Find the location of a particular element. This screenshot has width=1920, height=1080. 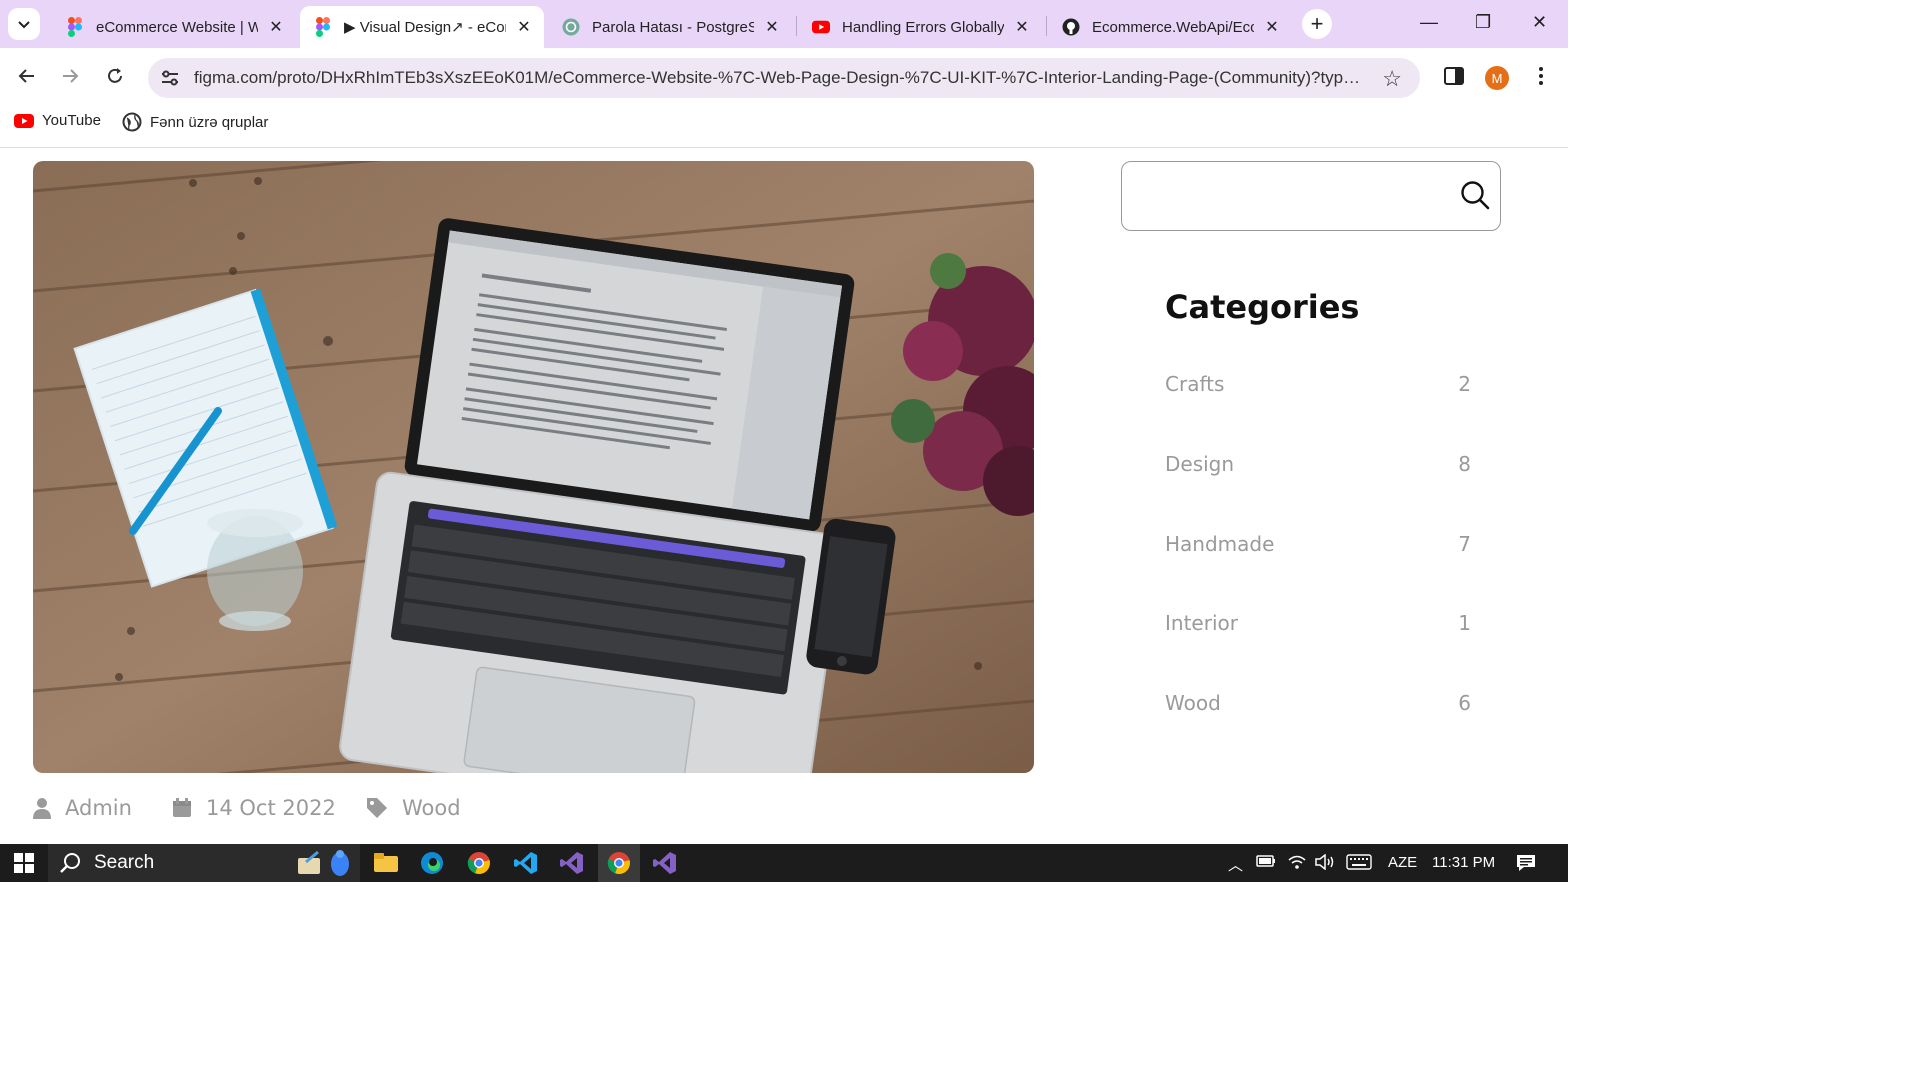

category-item: Crafts 2 is located at coordinates (1318, 384).